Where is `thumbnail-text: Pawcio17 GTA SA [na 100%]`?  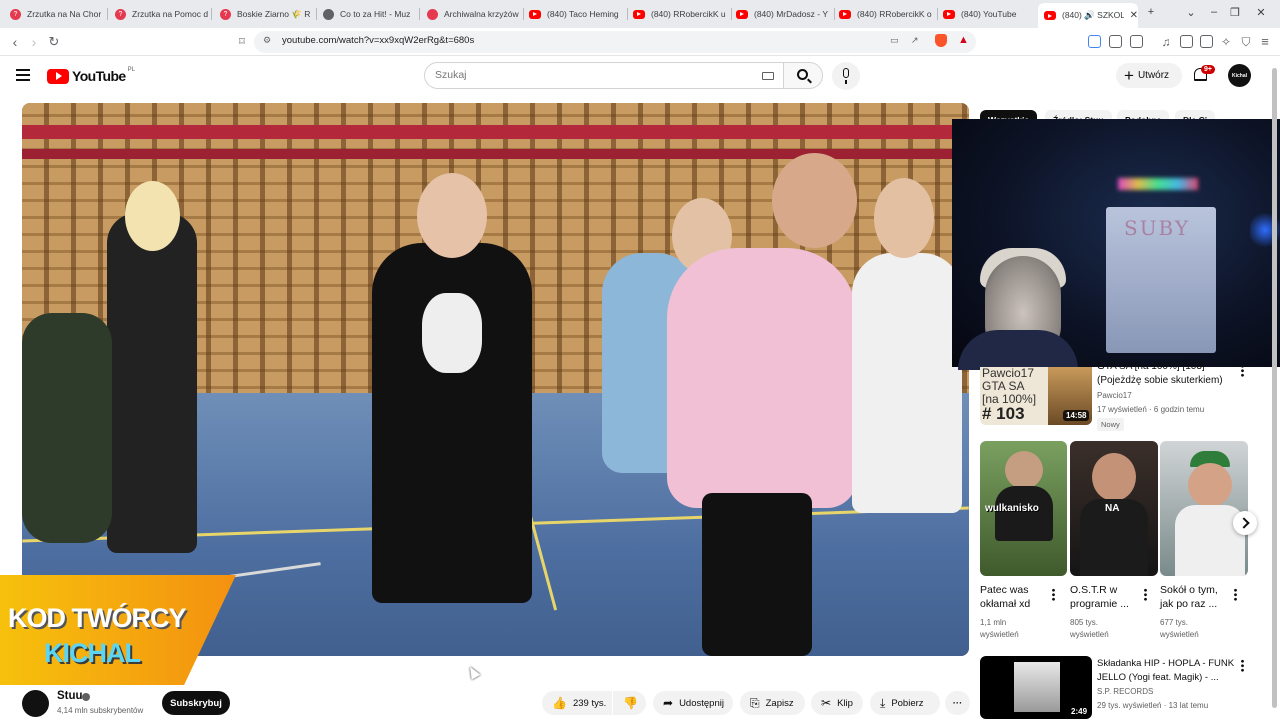
thumbnail-text: Pawcio17 GTA SA [na 100%] is located at coordinates (1009, 386).